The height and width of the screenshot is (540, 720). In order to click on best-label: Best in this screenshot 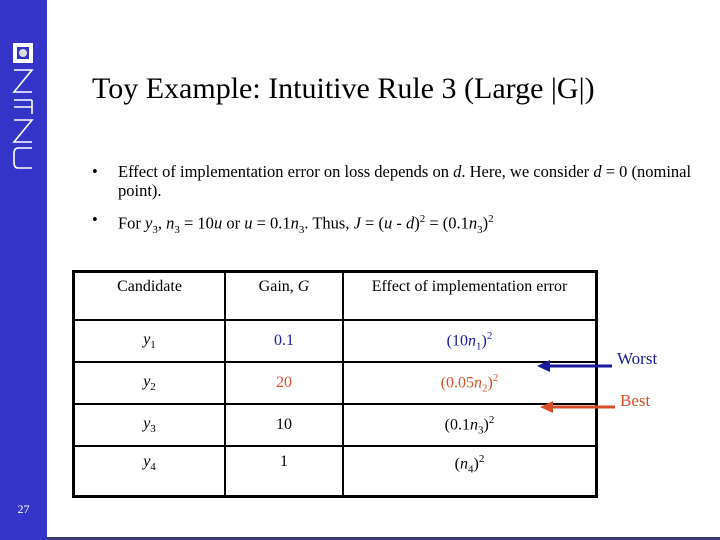, I will do `click(635, 400)`.